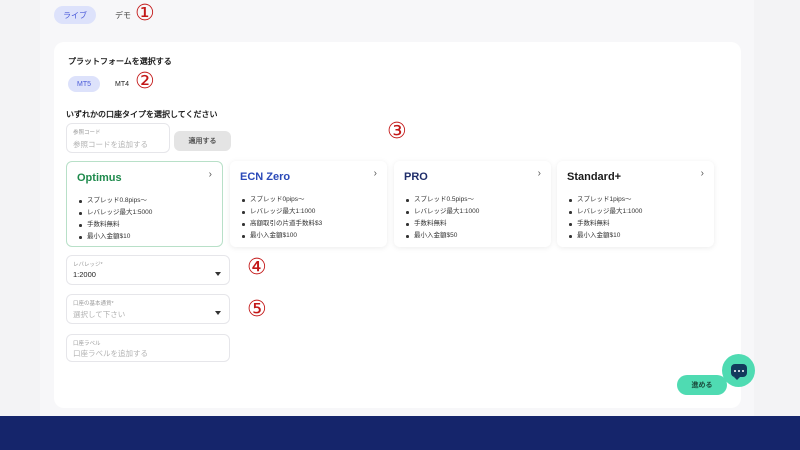  Describe the element at coordinates (605, 200) in the screenshot. I see `feature-item: スプレッド1pips〜` at that location.